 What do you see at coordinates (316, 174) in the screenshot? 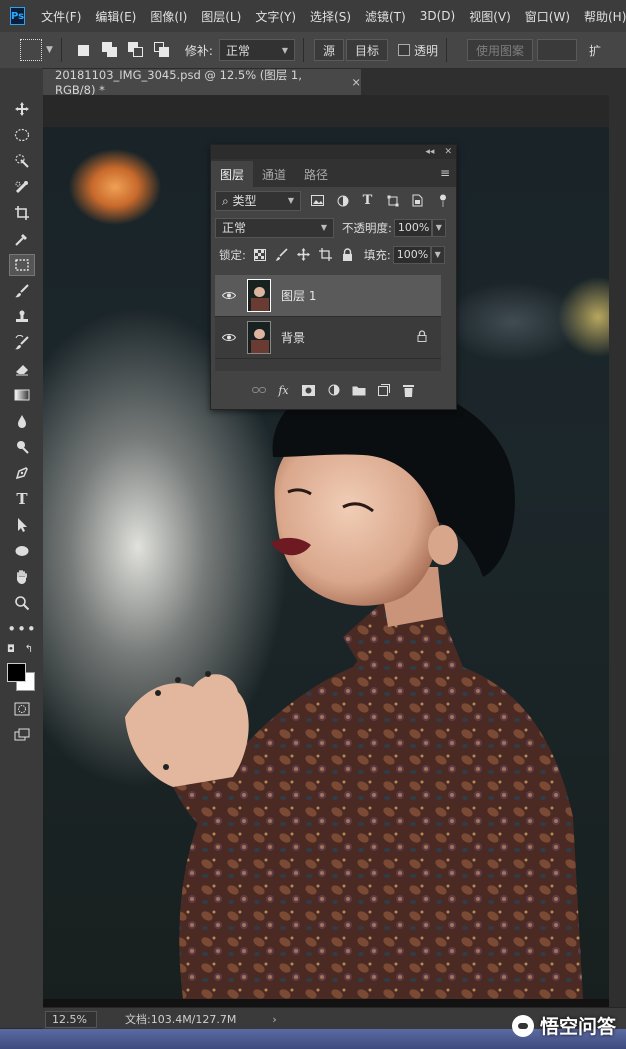
I see `tab-paths: 路径` at bounding box center [316, 174].